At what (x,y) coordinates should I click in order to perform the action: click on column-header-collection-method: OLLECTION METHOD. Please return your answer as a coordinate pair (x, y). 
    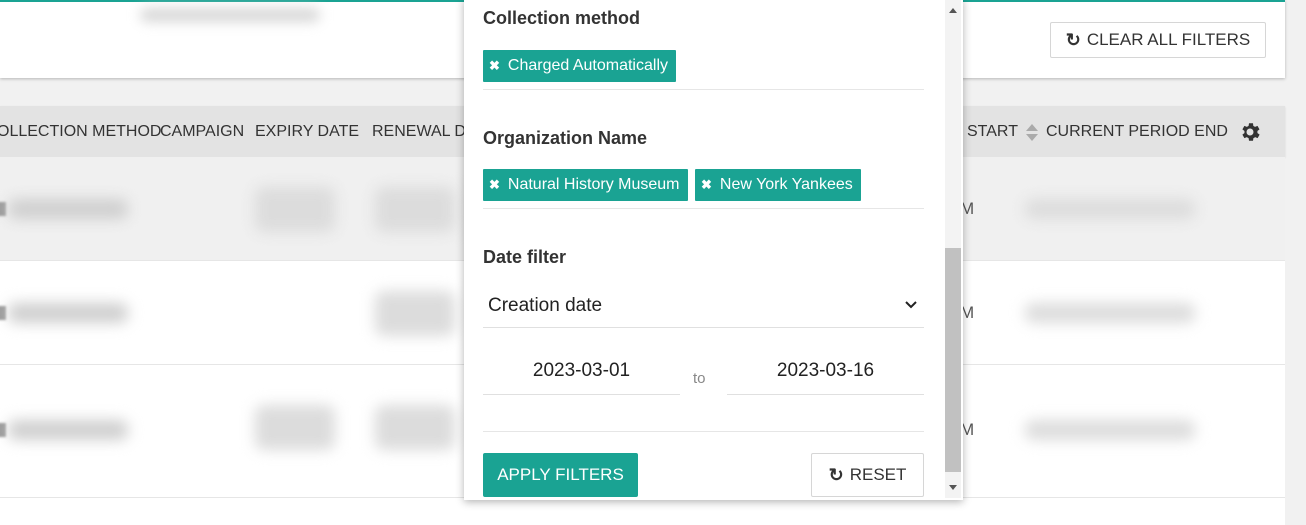
    Looking at the image, I should click on (80, 132).